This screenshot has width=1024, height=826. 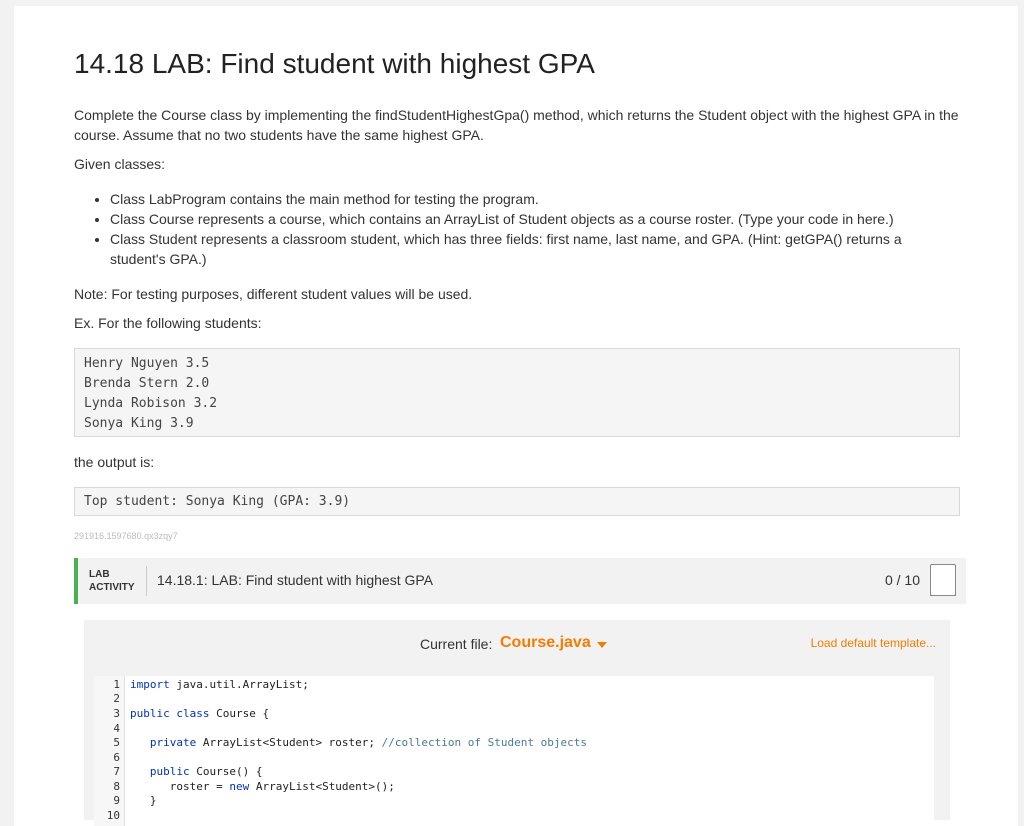 I want to click on lab-tag-line: LAB, so click(x=99, y=574).